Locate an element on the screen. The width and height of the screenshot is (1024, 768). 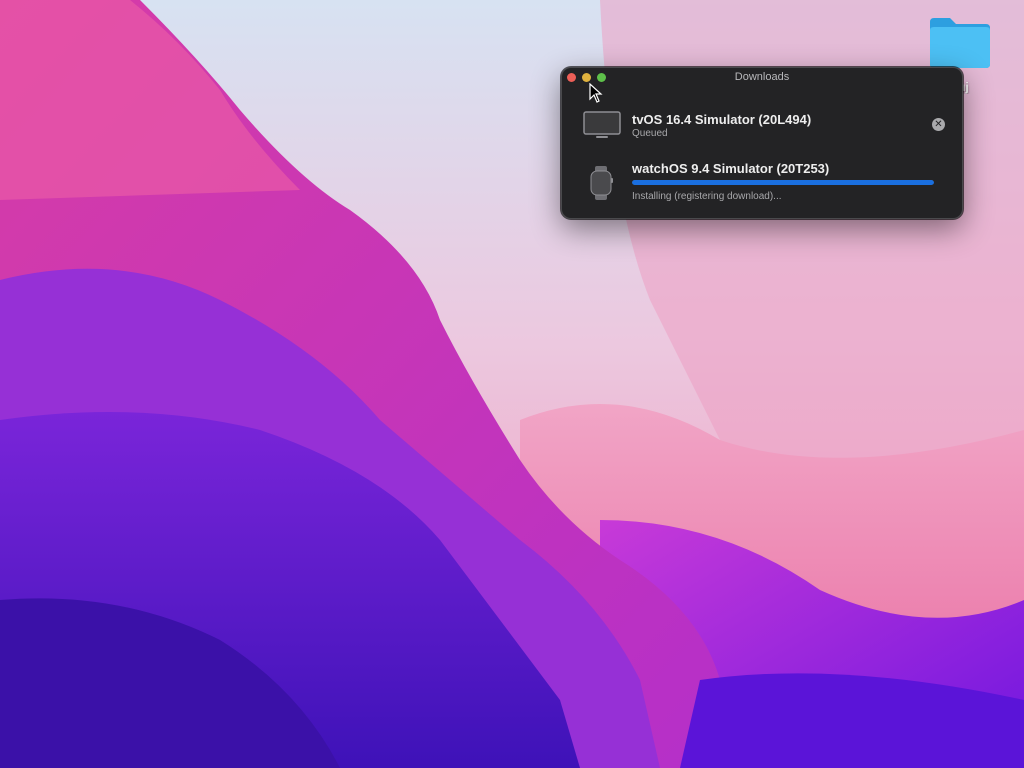
download-name: watchOS 9.4 Simulator (20T253) is located at coordinates (731, 168).